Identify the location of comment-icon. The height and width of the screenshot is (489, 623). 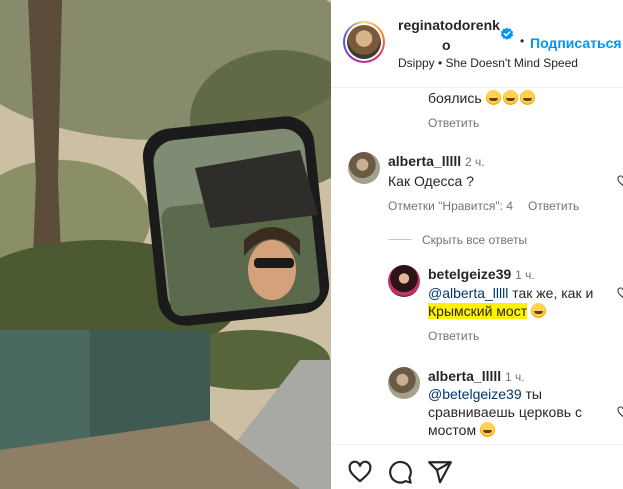
(400, 472).